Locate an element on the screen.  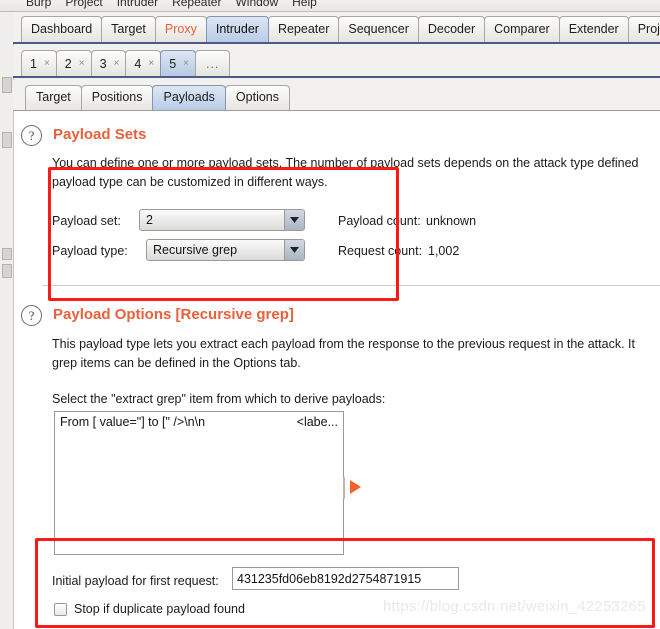
request-count-label: Request count: is located at coordinates (380, 251).